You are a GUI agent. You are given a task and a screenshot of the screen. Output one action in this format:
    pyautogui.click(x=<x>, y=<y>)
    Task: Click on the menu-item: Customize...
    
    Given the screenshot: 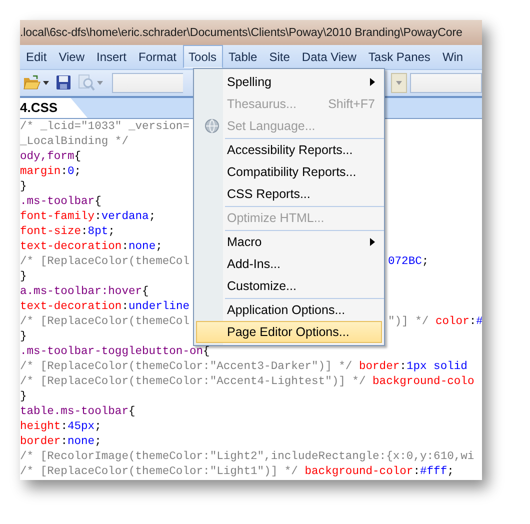 What is the action you would take?
    pyautogui.click(x=289, y=286)
    